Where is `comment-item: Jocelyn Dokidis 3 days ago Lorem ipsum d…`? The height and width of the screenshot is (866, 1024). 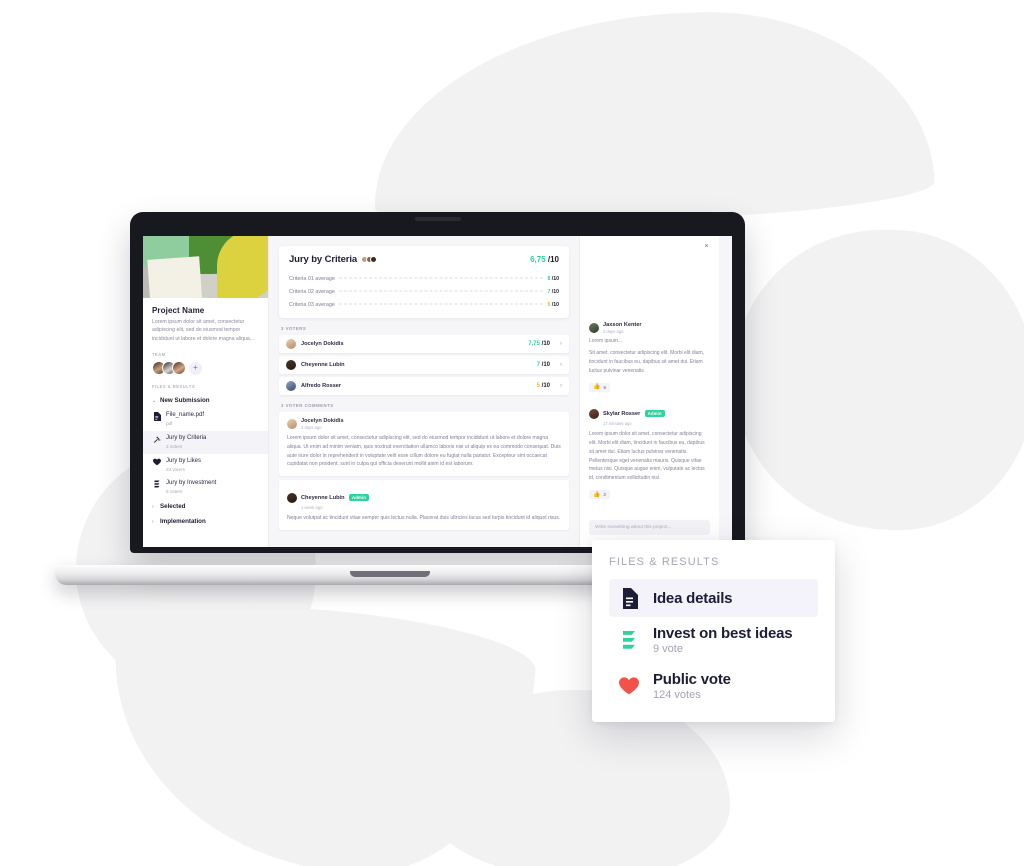 comment-item: Jocelyn Dokidis 3 days ago Lorem ipsum d… is located at coordinates (424, 444).